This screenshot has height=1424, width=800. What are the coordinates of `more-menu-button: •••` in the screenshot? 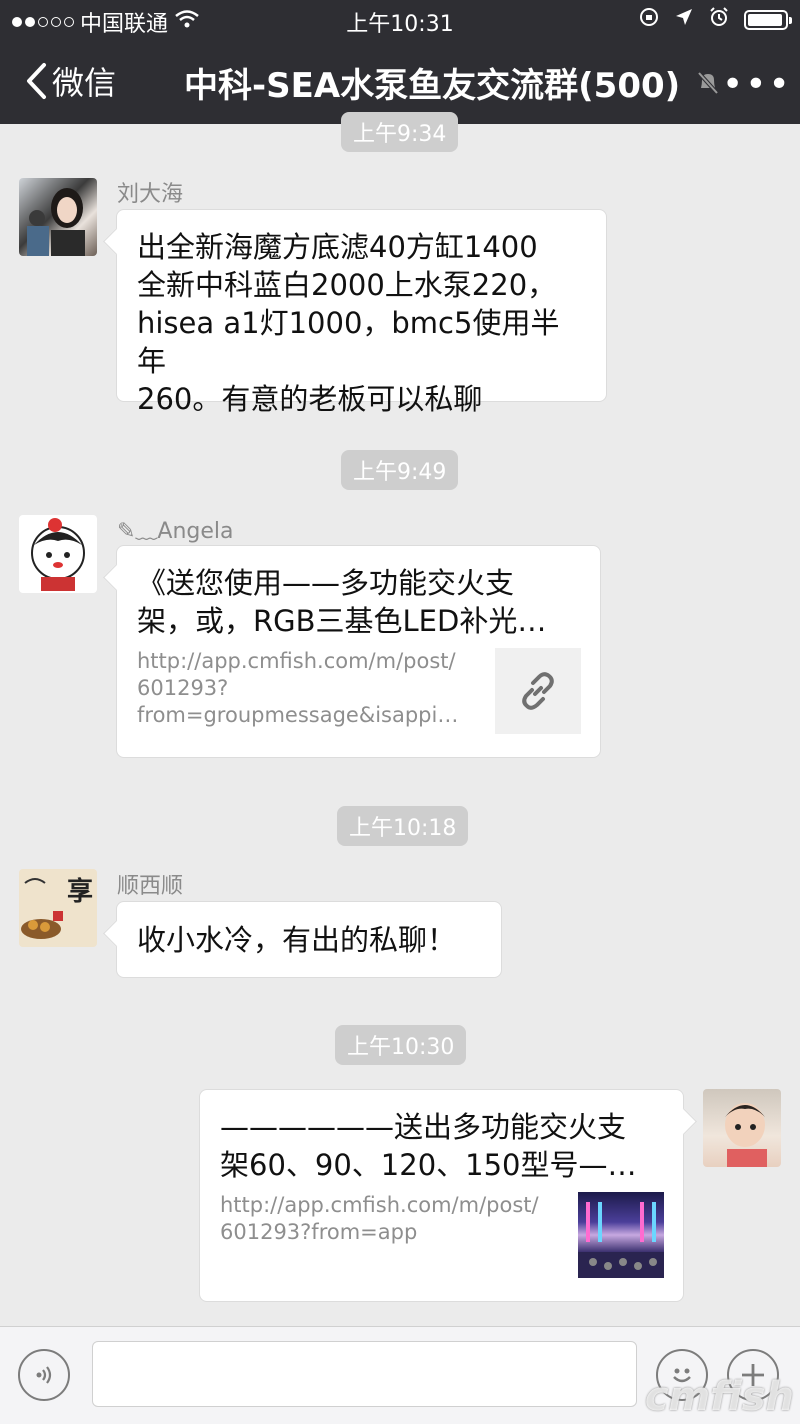 It's located at (757, 84).